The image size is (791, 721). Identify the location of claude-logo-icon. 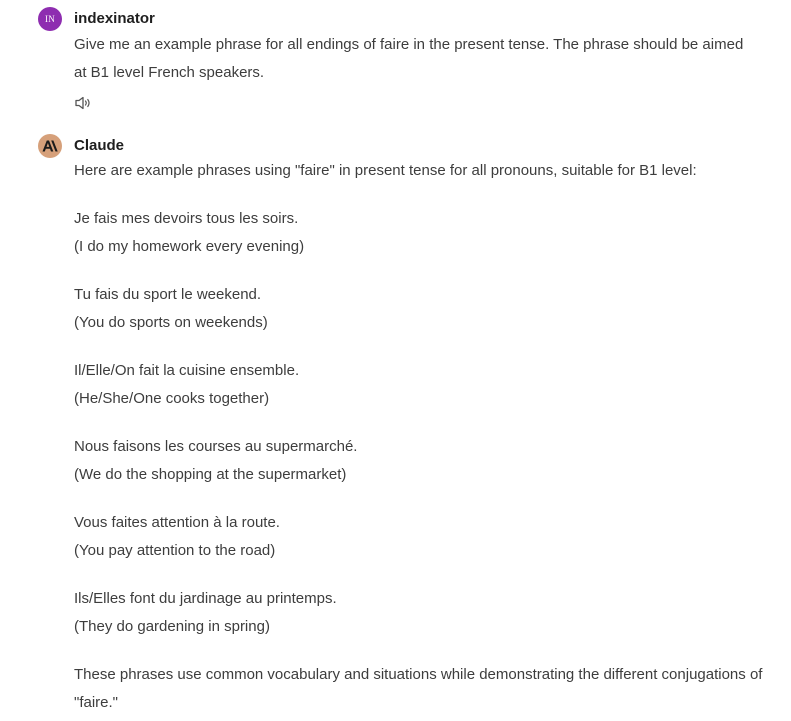
(50, 146).